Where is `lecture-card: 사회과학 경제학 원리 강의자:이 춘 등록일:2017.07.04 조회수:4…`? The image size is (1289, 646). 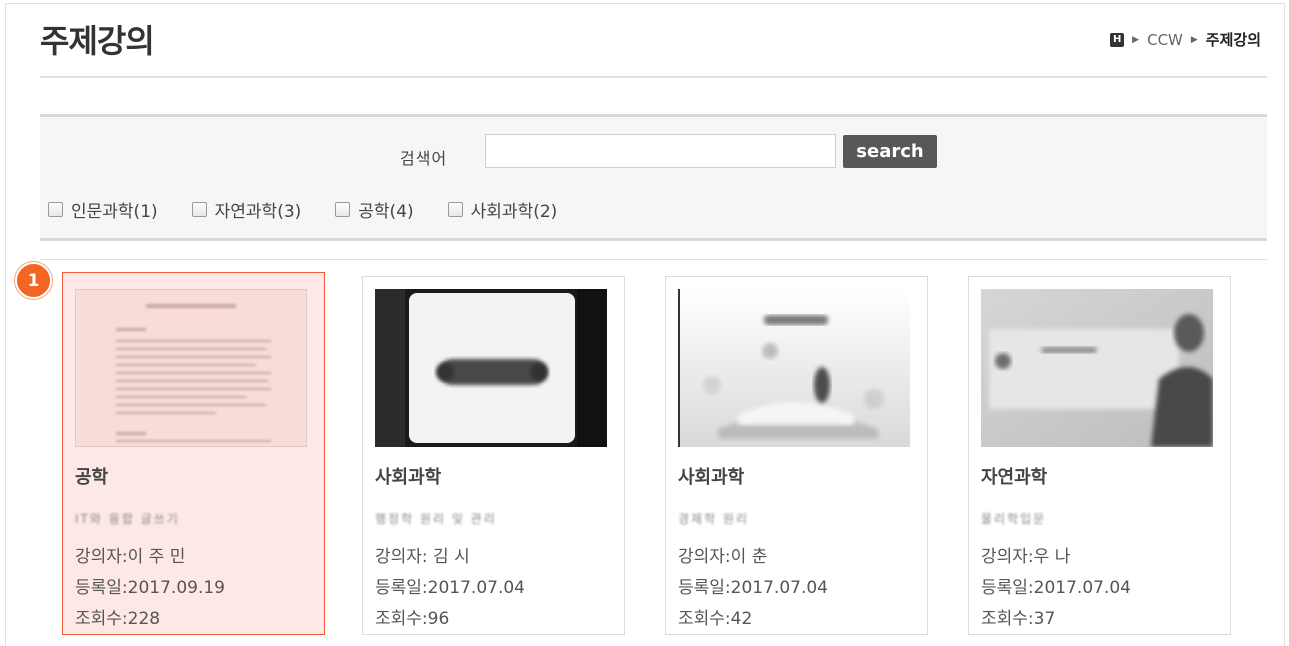
lecture-card: 사회과학 경제학 원리 강의자:이 춘 등록일:2017.07.04 조회수:4… is located at coordinates (796, 455).